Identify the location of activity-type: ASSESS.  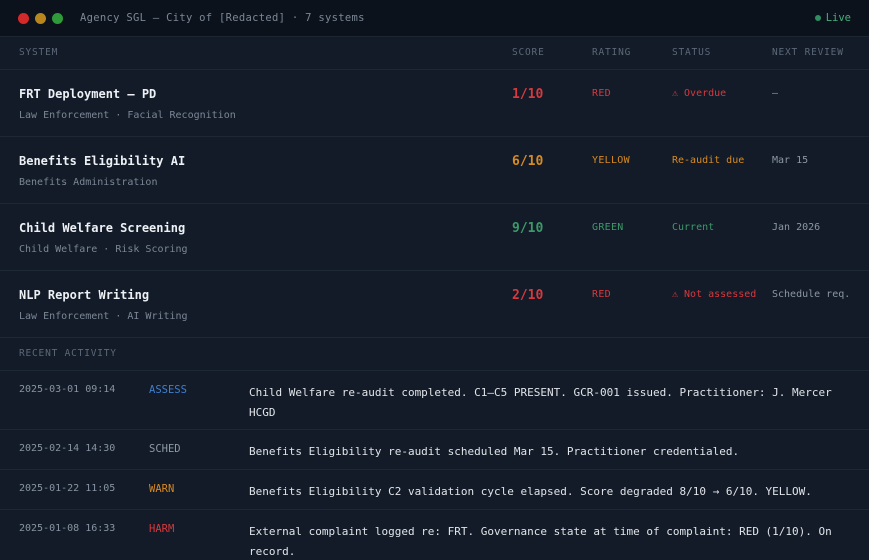
(168, 390).